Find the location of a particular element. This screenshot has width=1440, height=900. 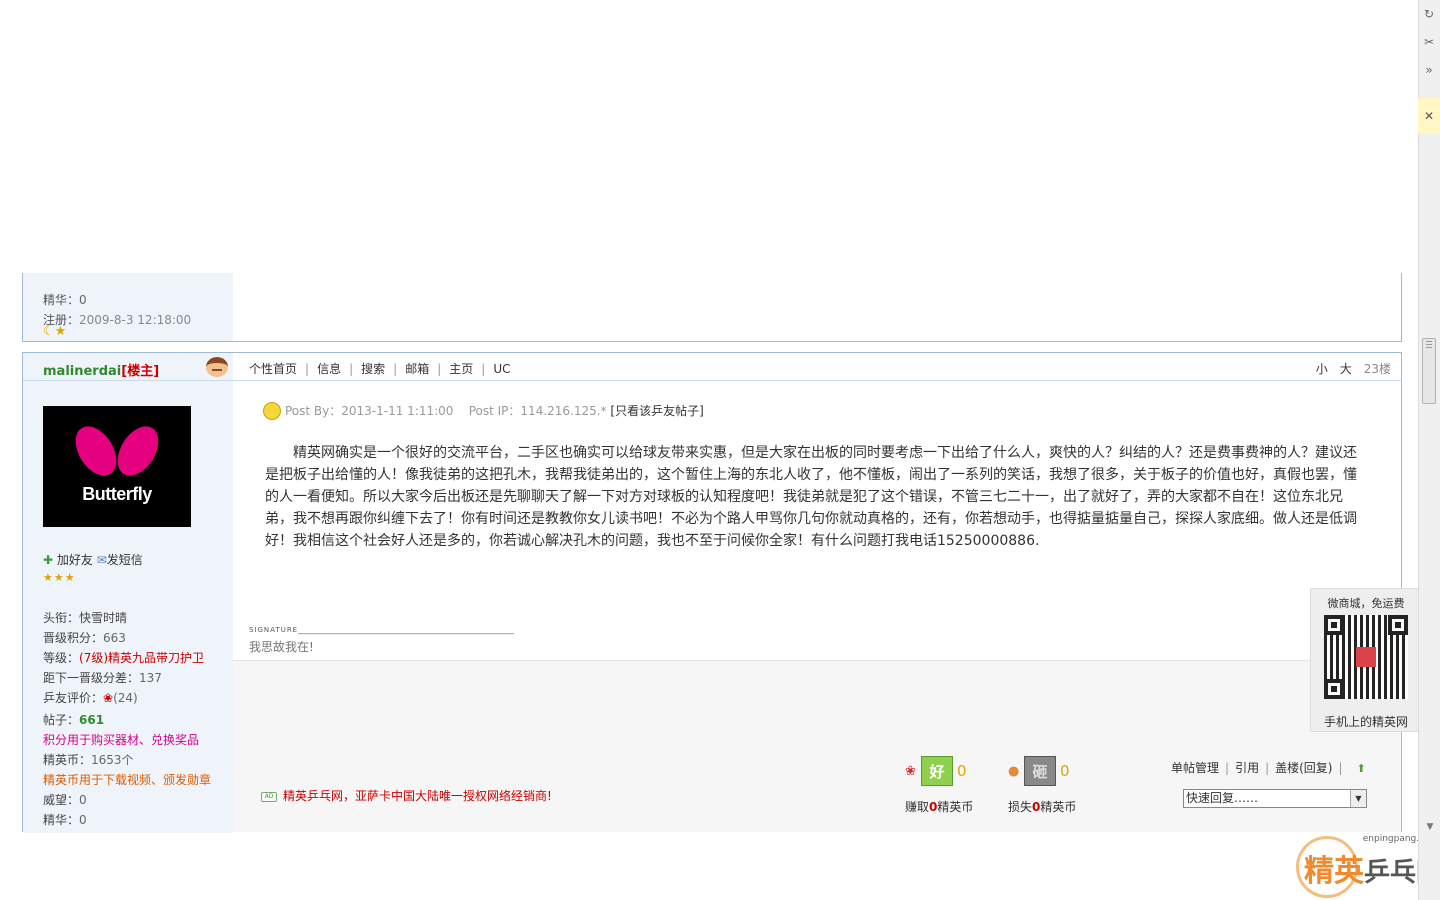

user-grade: 等级：(7级)精英九品带刀护卫 is located at coordinates (124, 658).